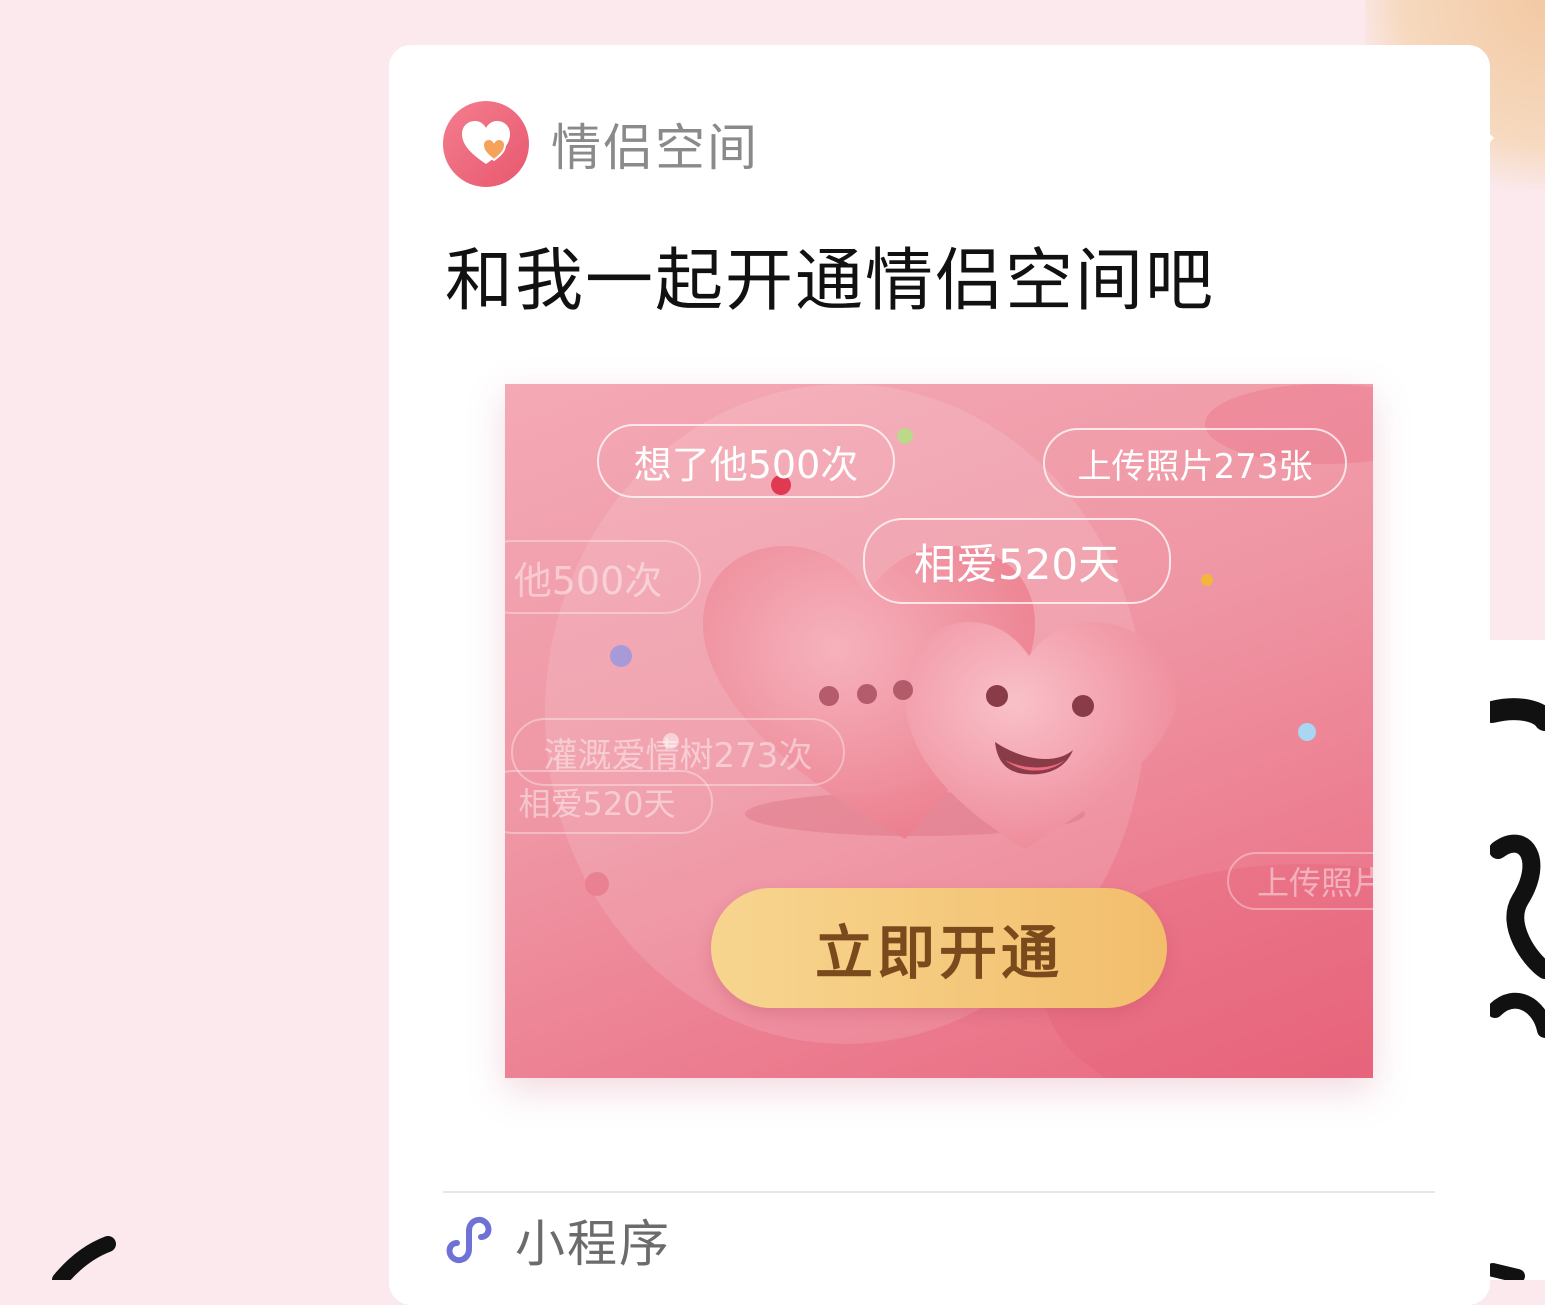 This screenshot has height=1305, width=1545. I want to click on app-header: 情侣空间, so click(601, 144).